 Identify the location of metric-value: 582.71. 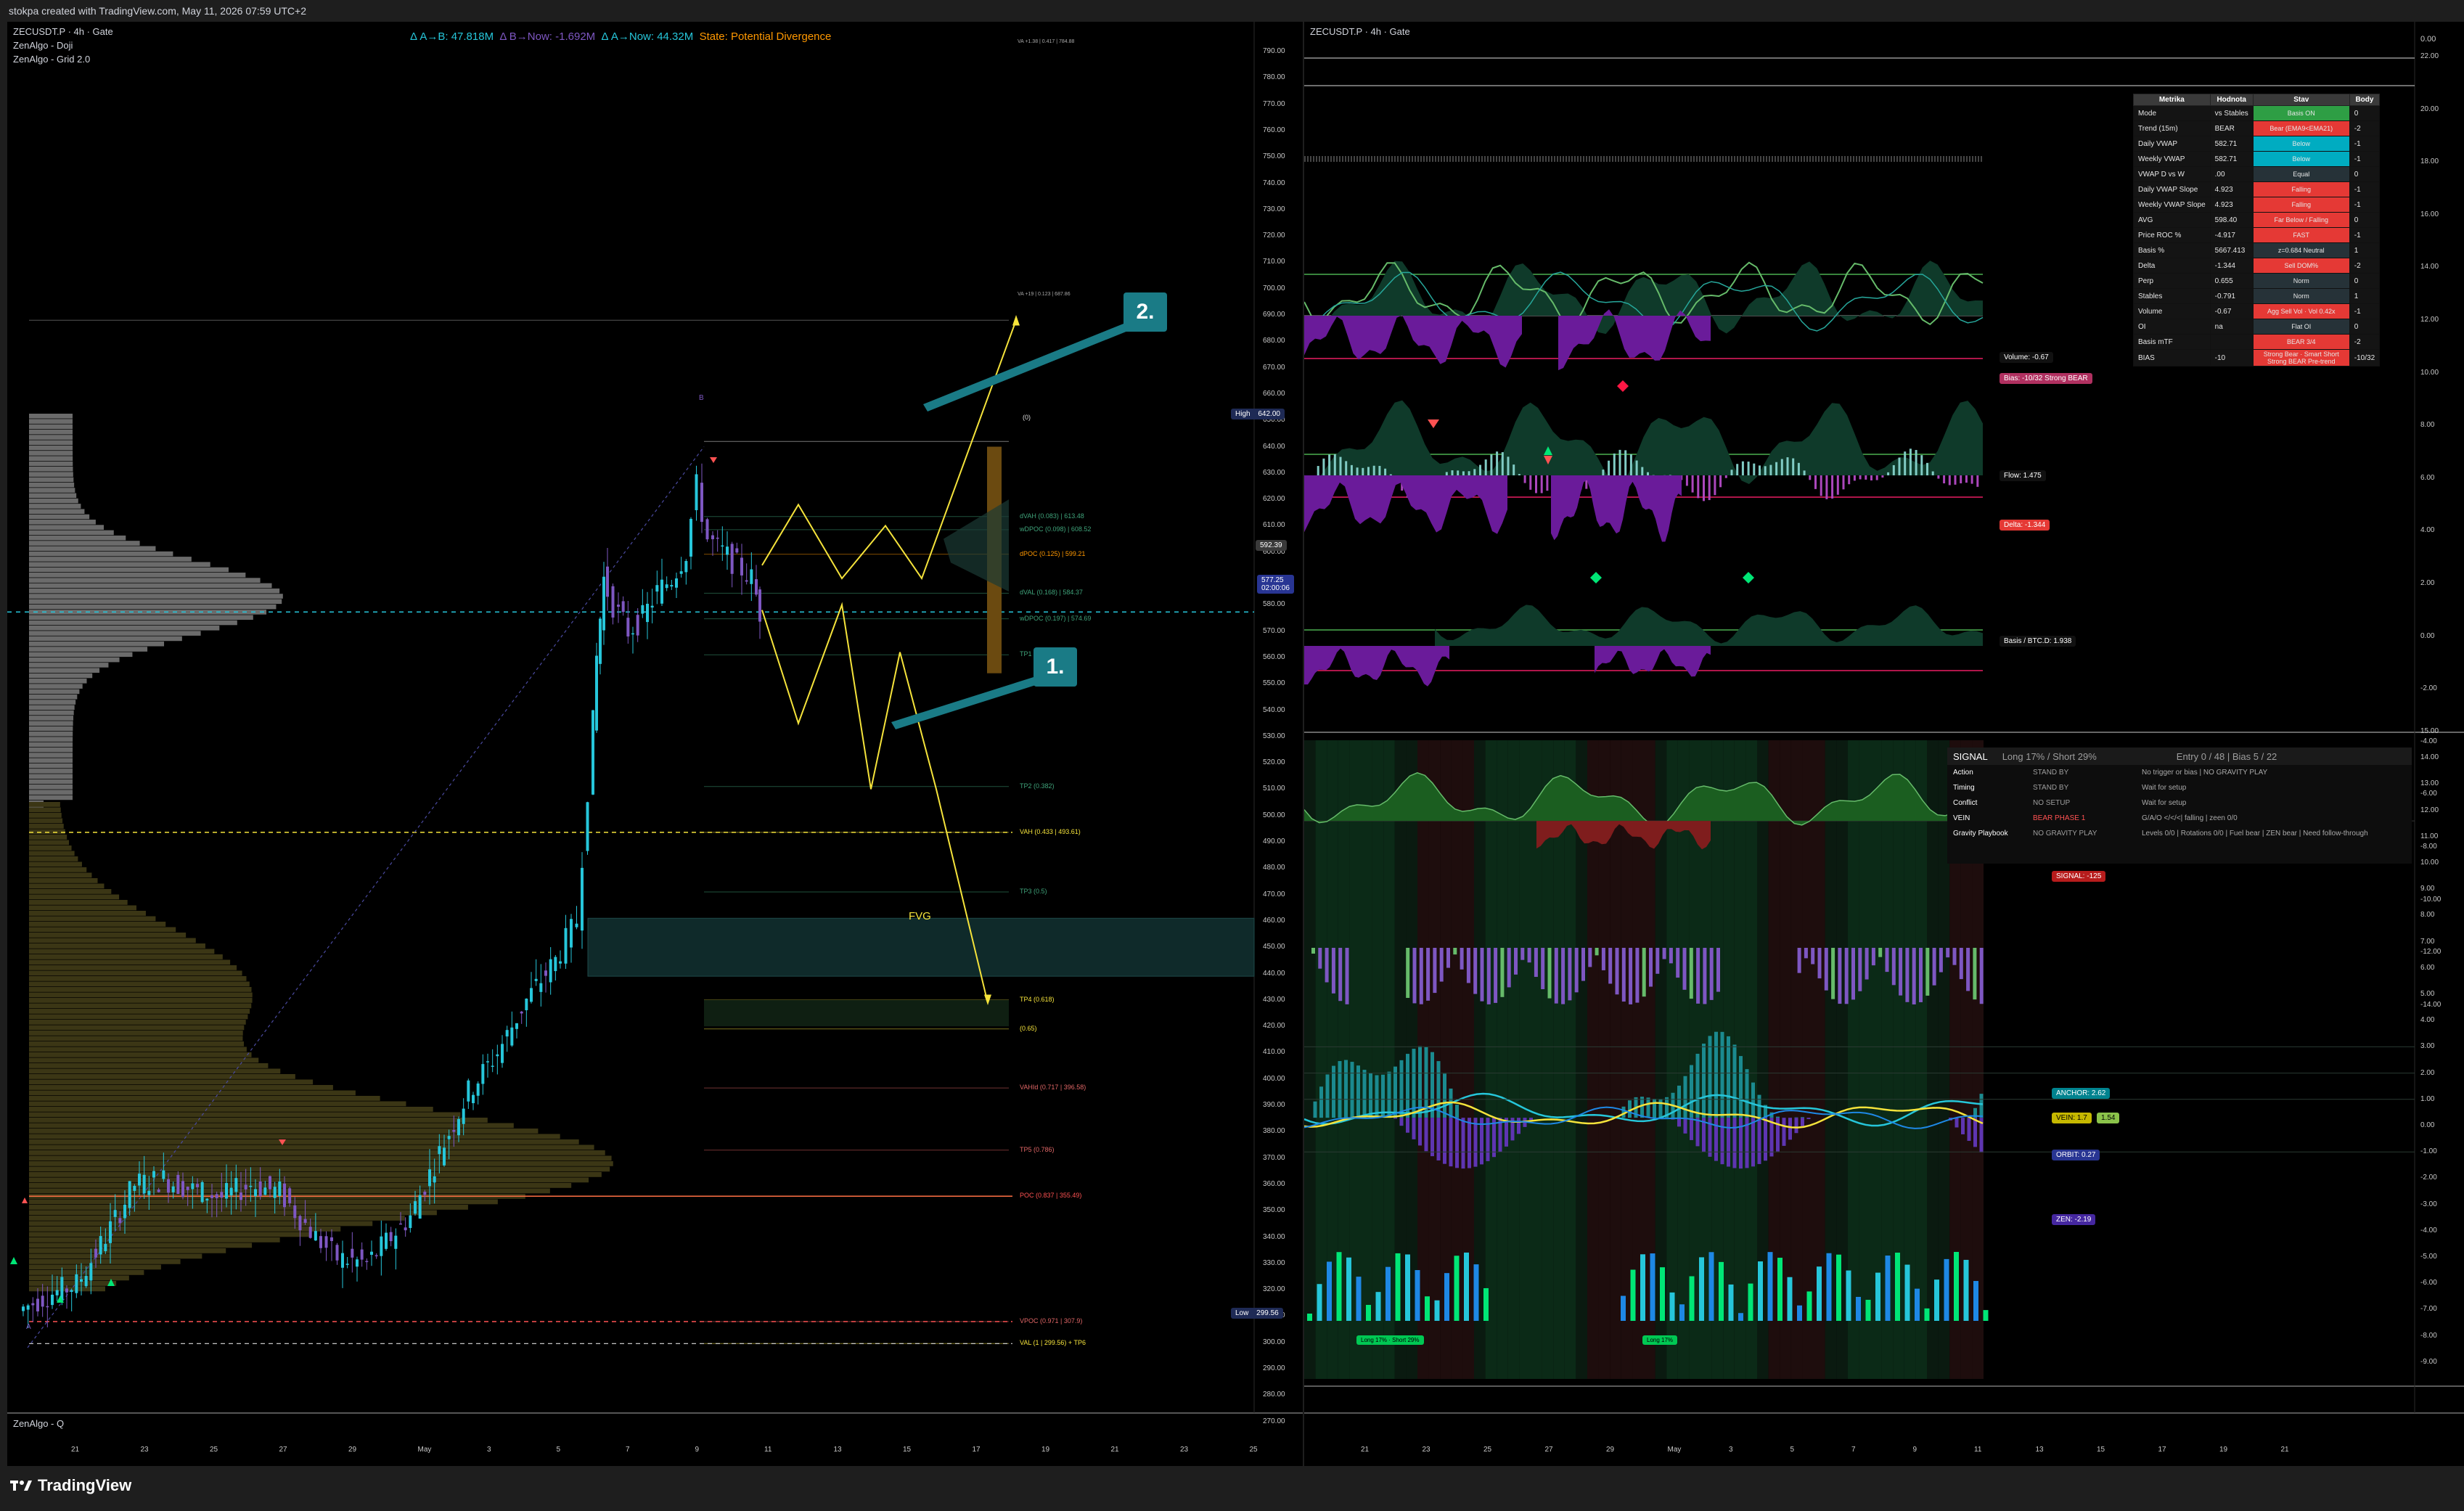
(2231, 144).